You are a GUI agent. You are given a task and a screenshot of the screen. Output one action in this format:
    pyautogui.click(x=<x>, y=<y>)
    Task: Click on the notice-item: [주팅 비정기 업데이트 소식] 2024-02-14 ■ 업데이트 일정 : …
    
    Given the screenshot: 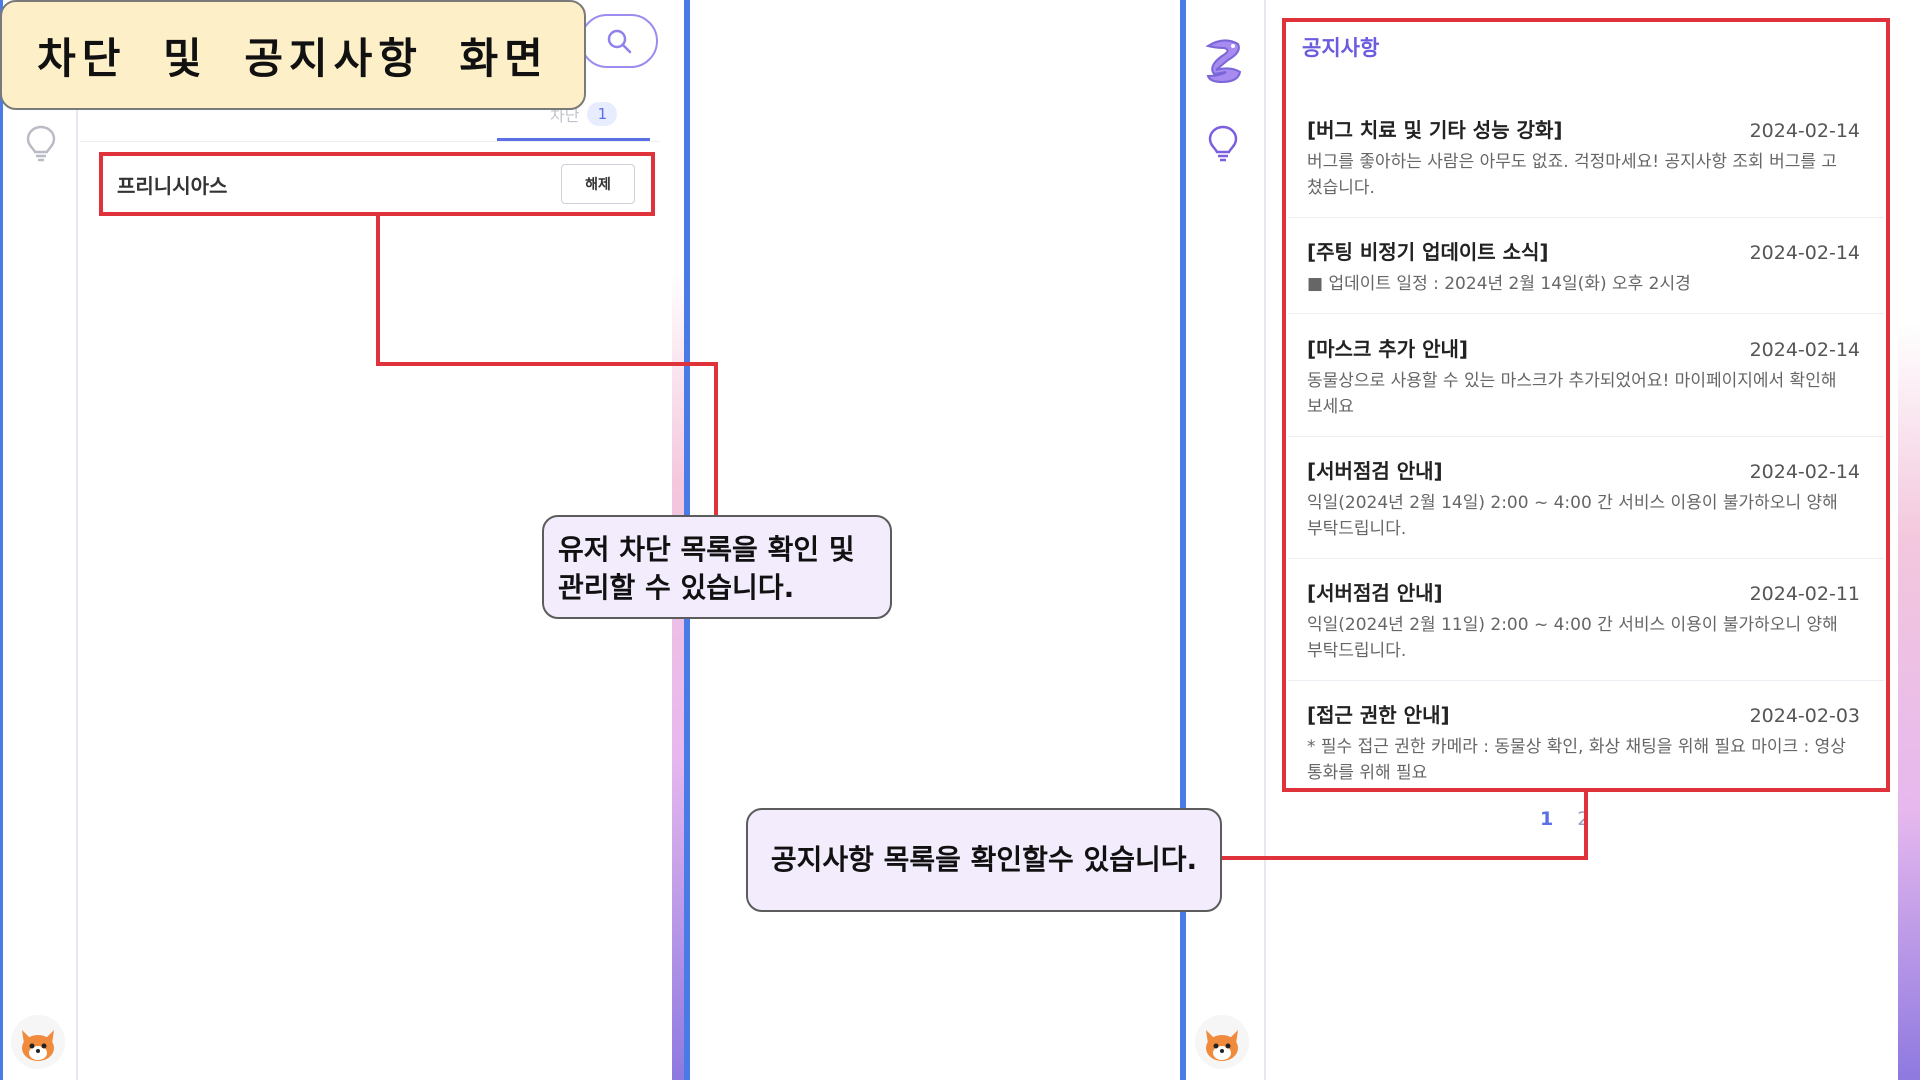 What is the action you would take?
    pyautogui.click(x=1586, y=275)
    